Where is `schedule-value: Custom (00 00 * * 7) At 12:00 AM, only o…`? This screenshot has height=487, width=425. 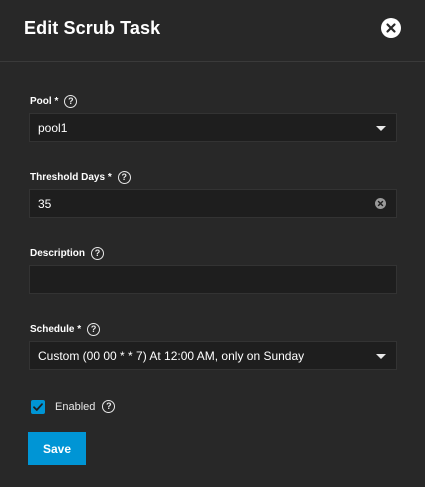
schedule-value: Custom (00 00 * * 7) At 12:00 AM, only o… is located at coordinates (171, 356).